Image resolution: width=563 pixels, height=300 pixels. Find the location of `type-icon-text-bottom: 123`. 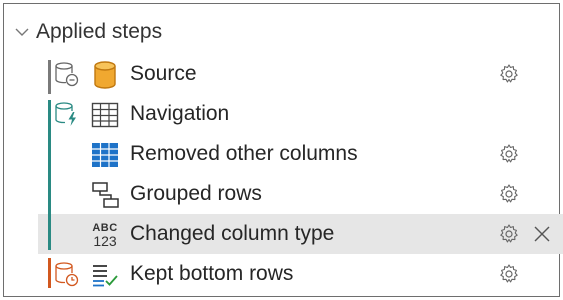

type-icon-text-bottom: 123 is located at coordinates (105, 240).